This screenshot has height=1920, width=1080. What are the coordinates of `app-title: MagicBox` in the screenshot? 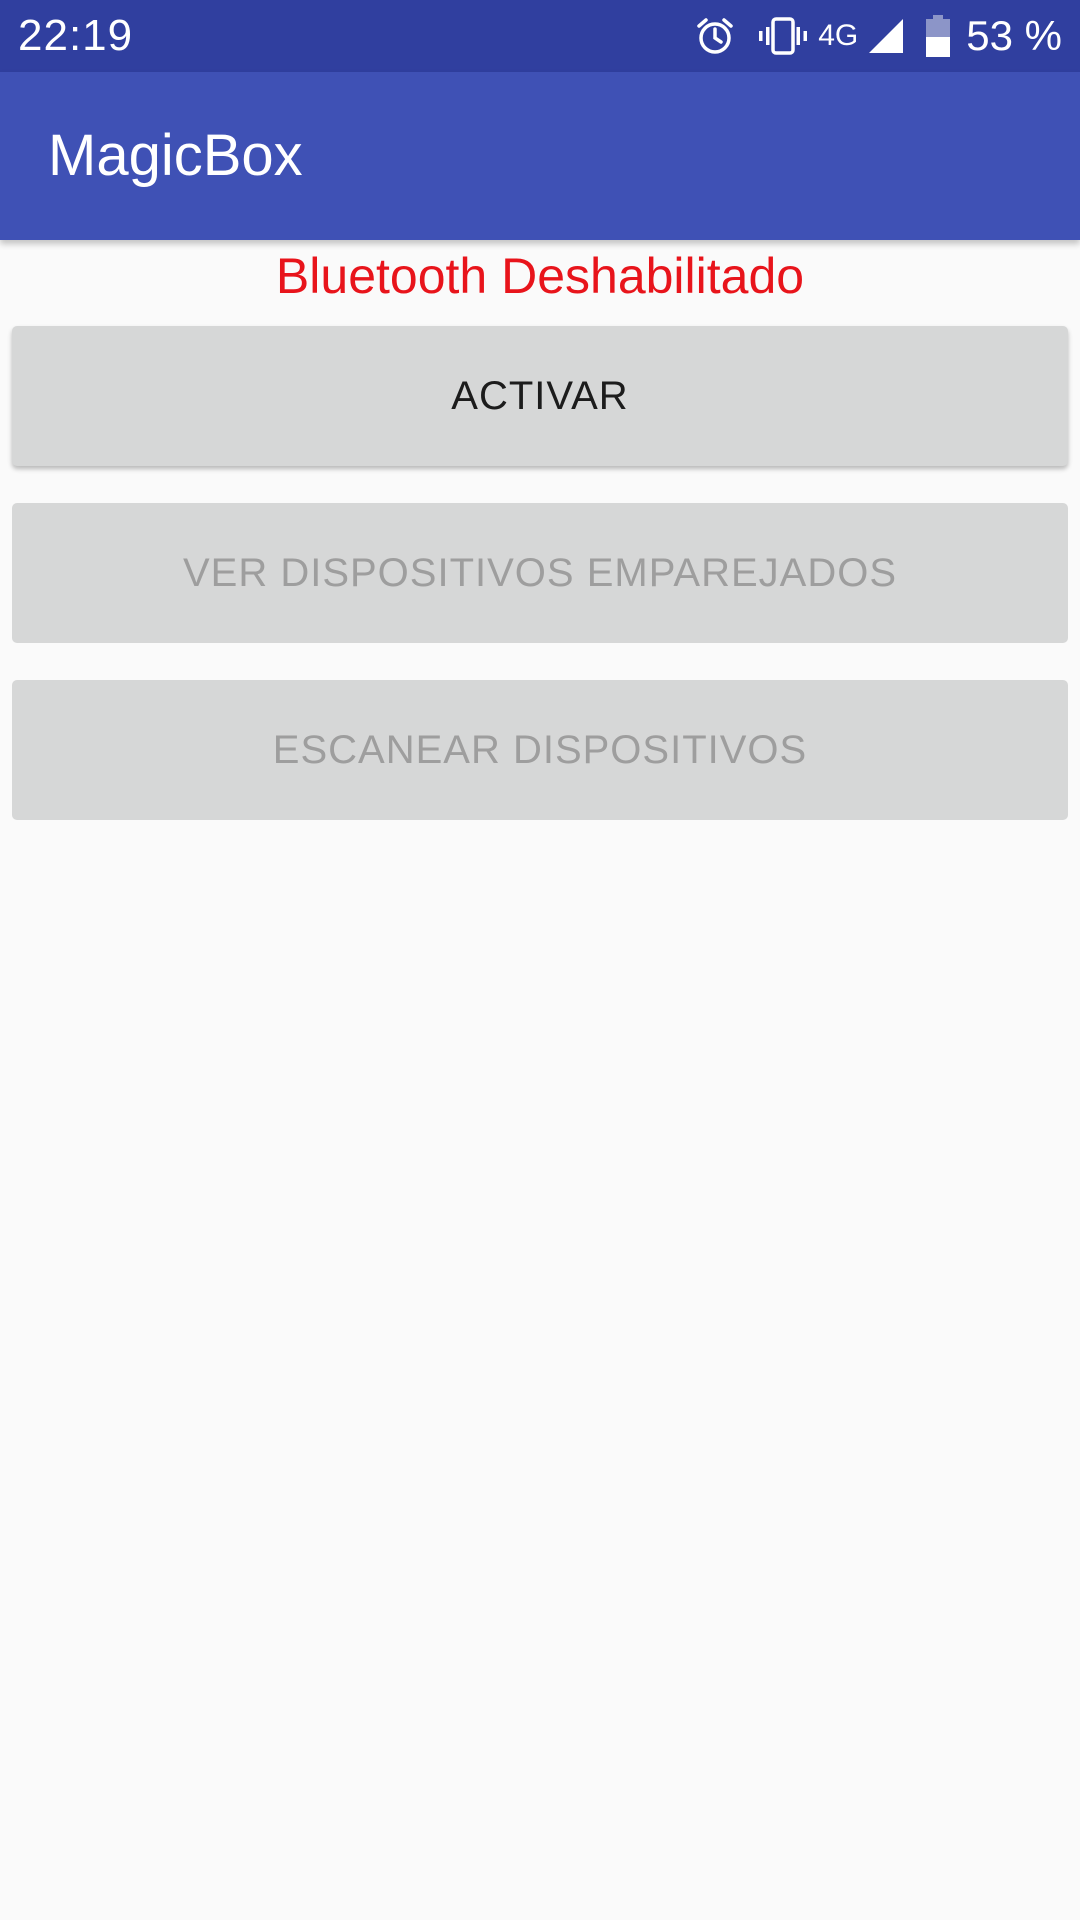 It's located at (175, 155).